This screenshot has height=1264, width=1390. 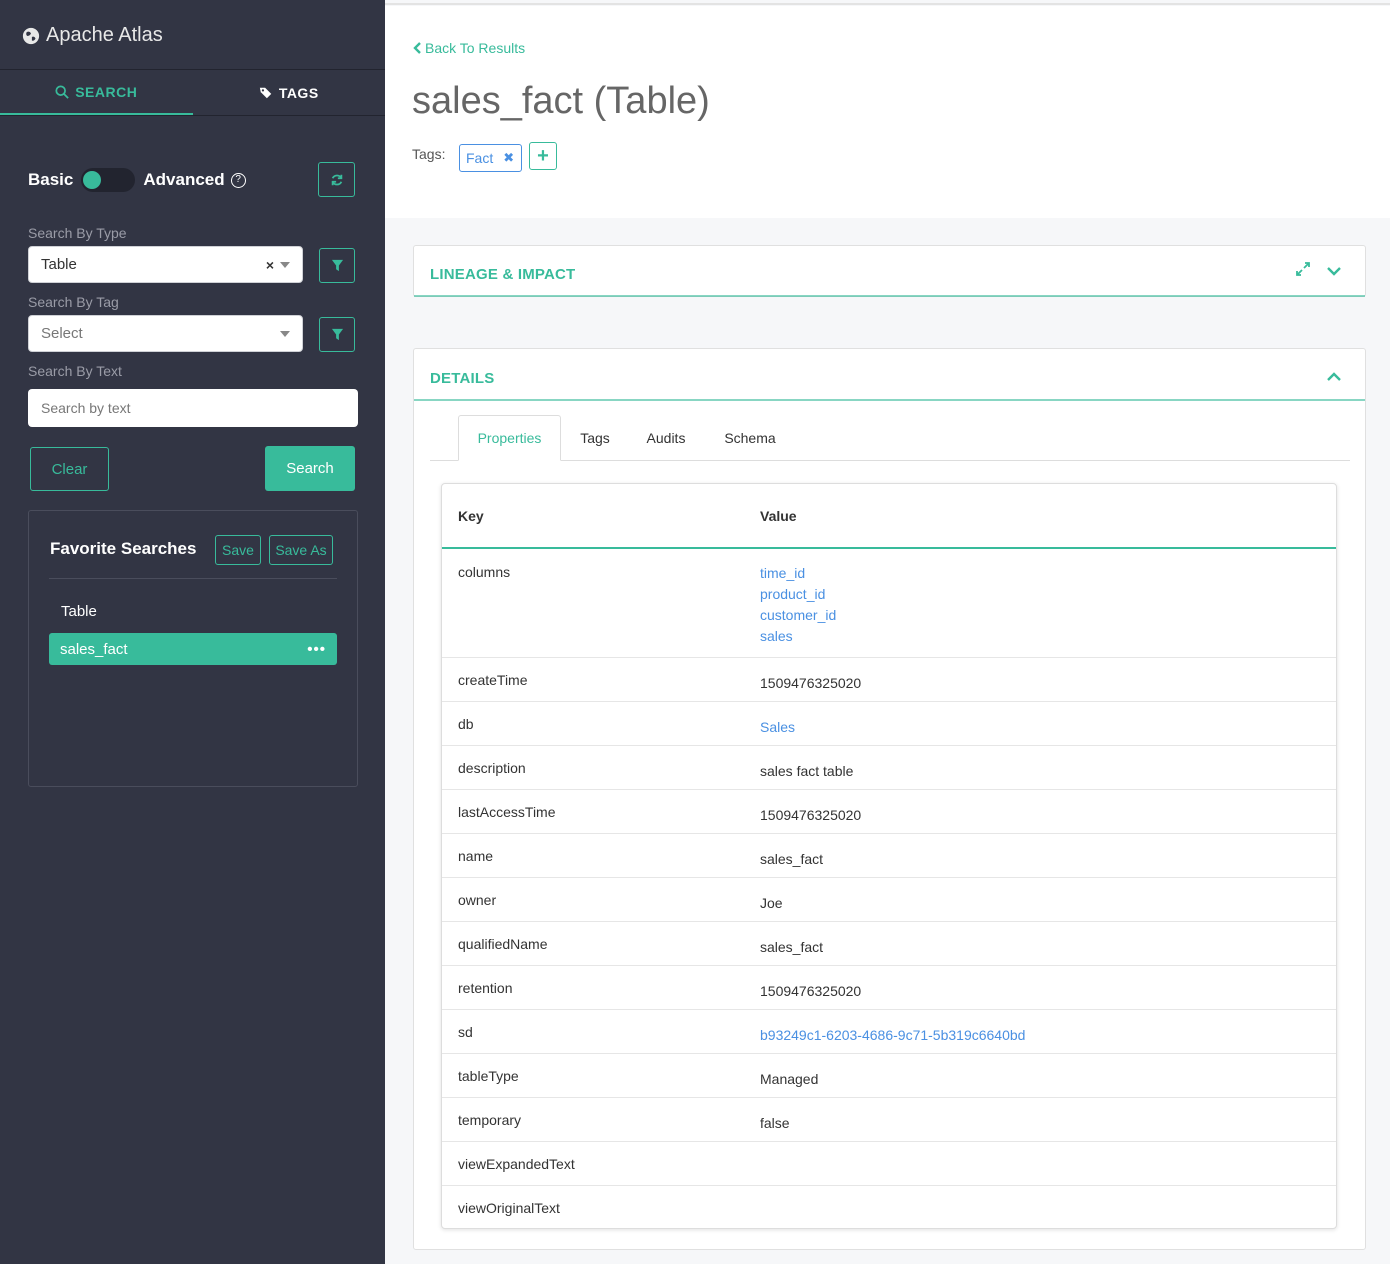 I want to click on table-row: createTime 1509476325020, so click(x=889, y=680).